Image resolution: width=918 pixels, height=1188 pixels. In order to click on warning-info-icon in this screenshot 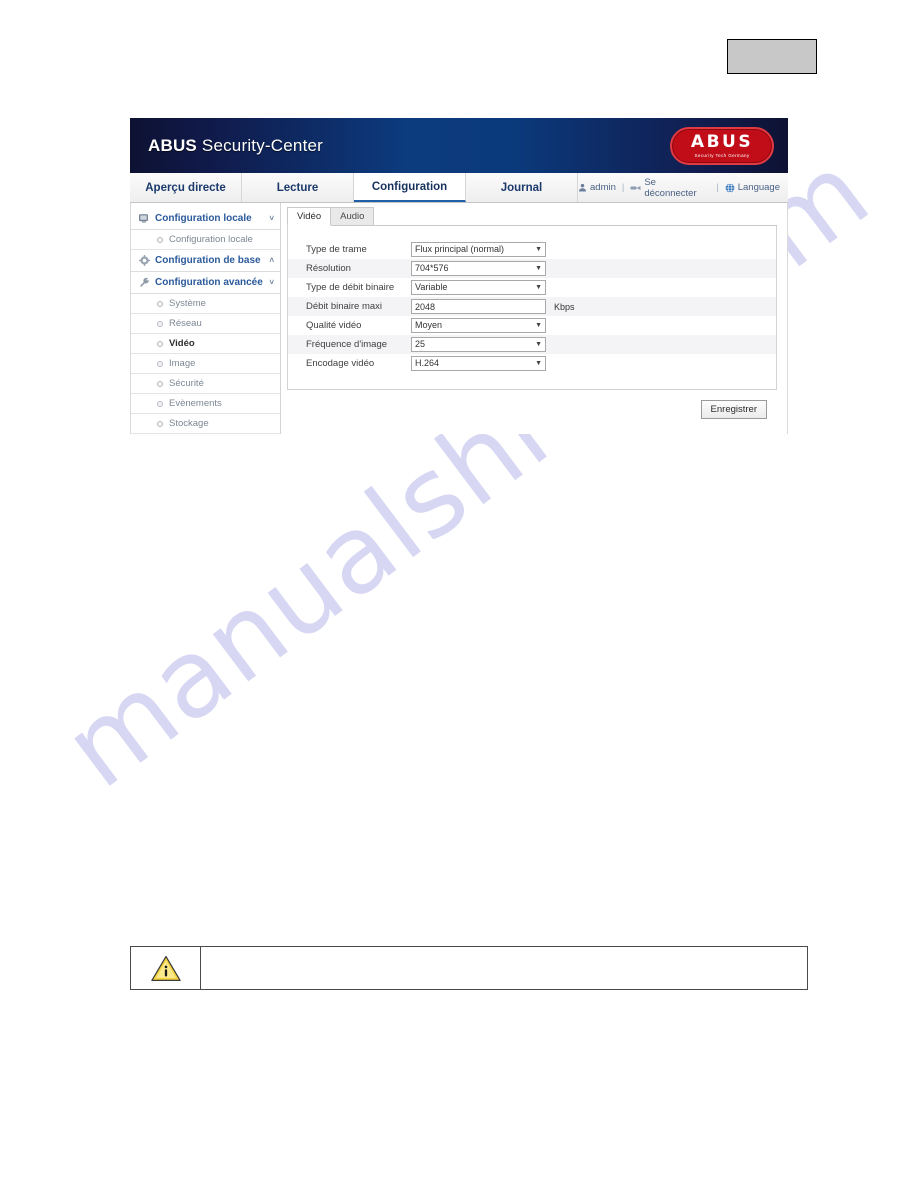, I will do `click(165, 968)`.